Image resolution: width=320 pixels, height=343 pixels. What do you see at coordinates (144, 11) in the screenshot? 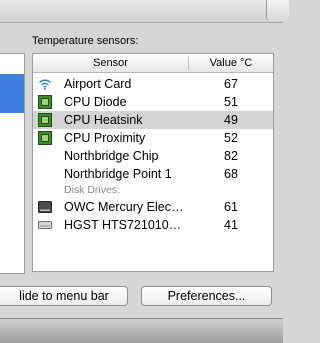
I see `window-toolbar` at bounding box center [144, 11].